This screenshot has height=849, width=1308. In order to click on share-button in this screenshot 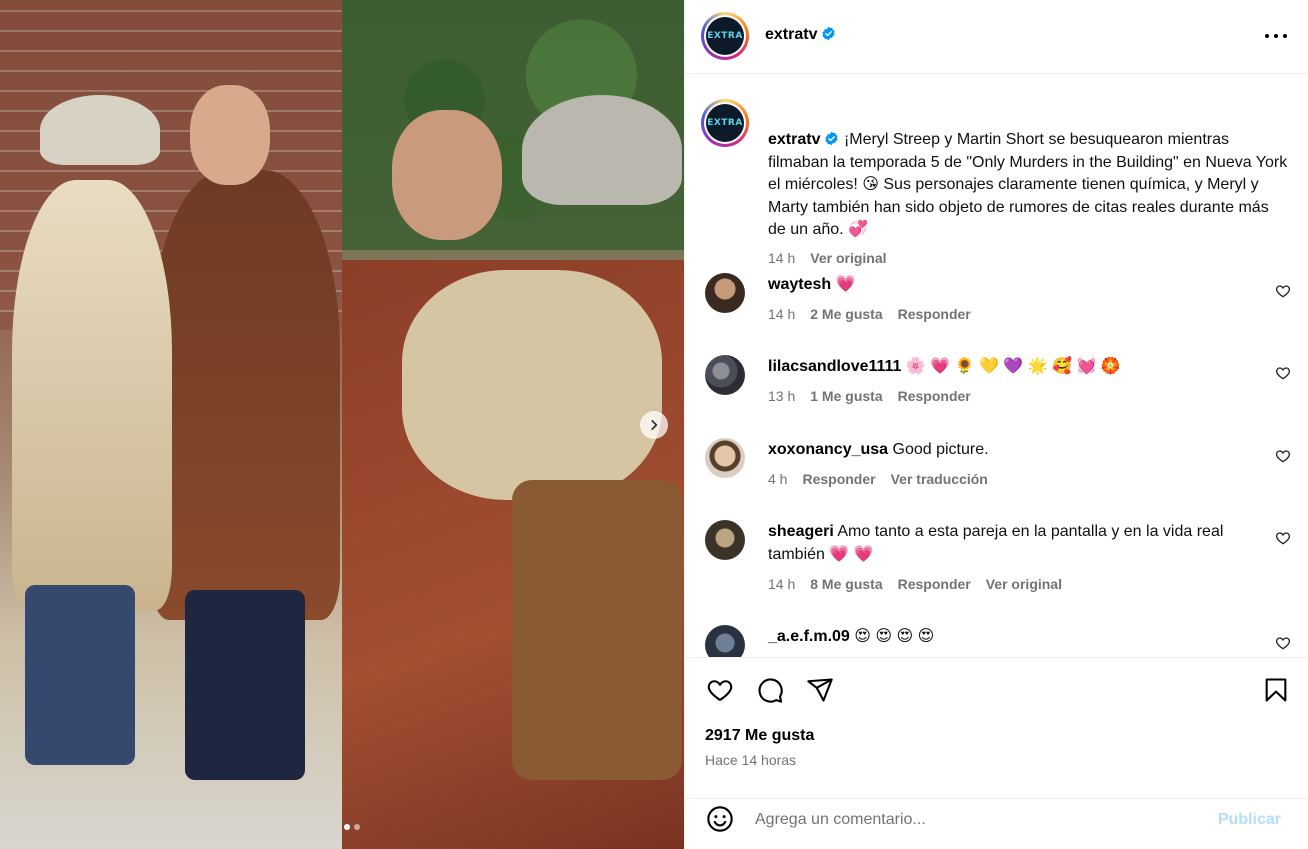, I will do `click(820, 690)`.